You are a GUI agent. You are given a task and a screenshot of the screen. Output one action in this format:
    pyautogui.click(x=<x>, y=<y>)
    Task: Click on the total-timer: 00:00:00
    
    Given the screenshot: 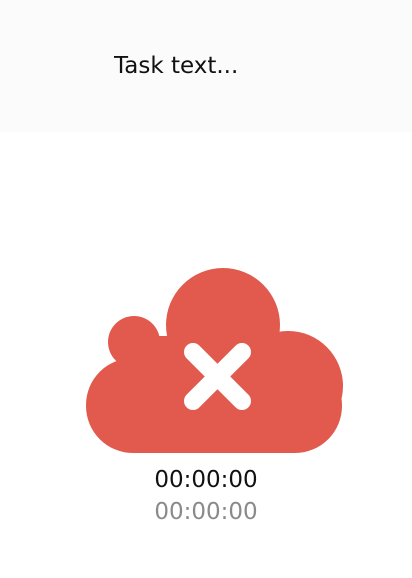 What is the action you would take?
    pyautogui.click(x=206, y=512)
    